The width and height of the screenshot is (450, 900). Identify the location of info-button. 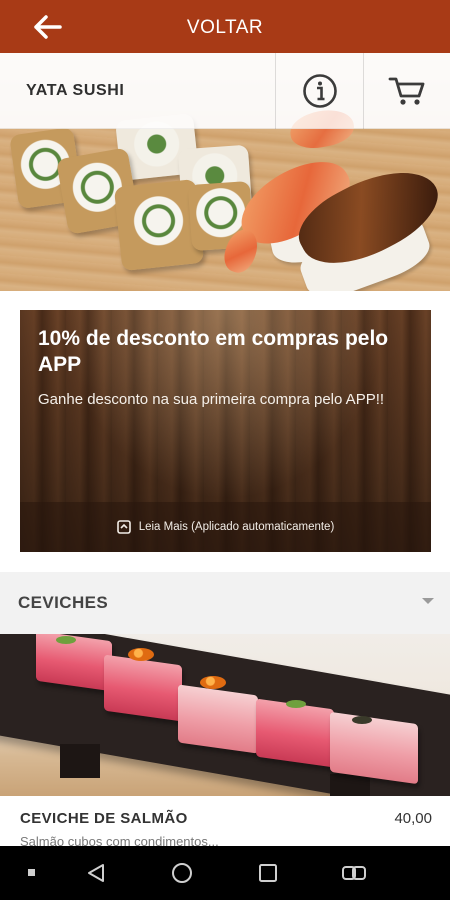
(320, 91).